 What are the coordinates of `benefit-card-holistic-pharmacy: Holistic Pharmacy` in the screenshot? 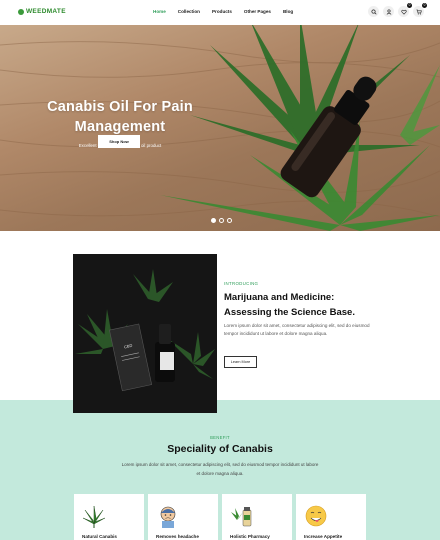 It's located at (257, 517).